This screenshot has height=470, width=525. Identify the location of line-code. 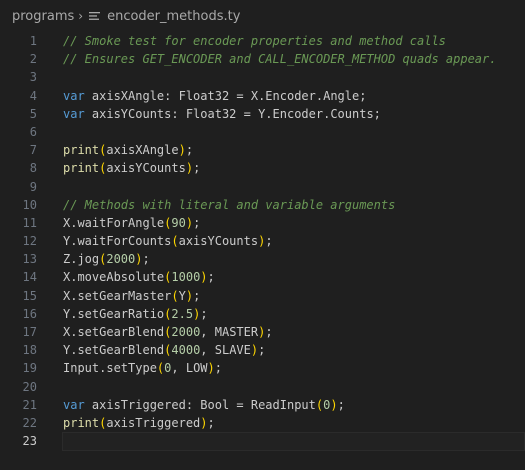
(293, 442).